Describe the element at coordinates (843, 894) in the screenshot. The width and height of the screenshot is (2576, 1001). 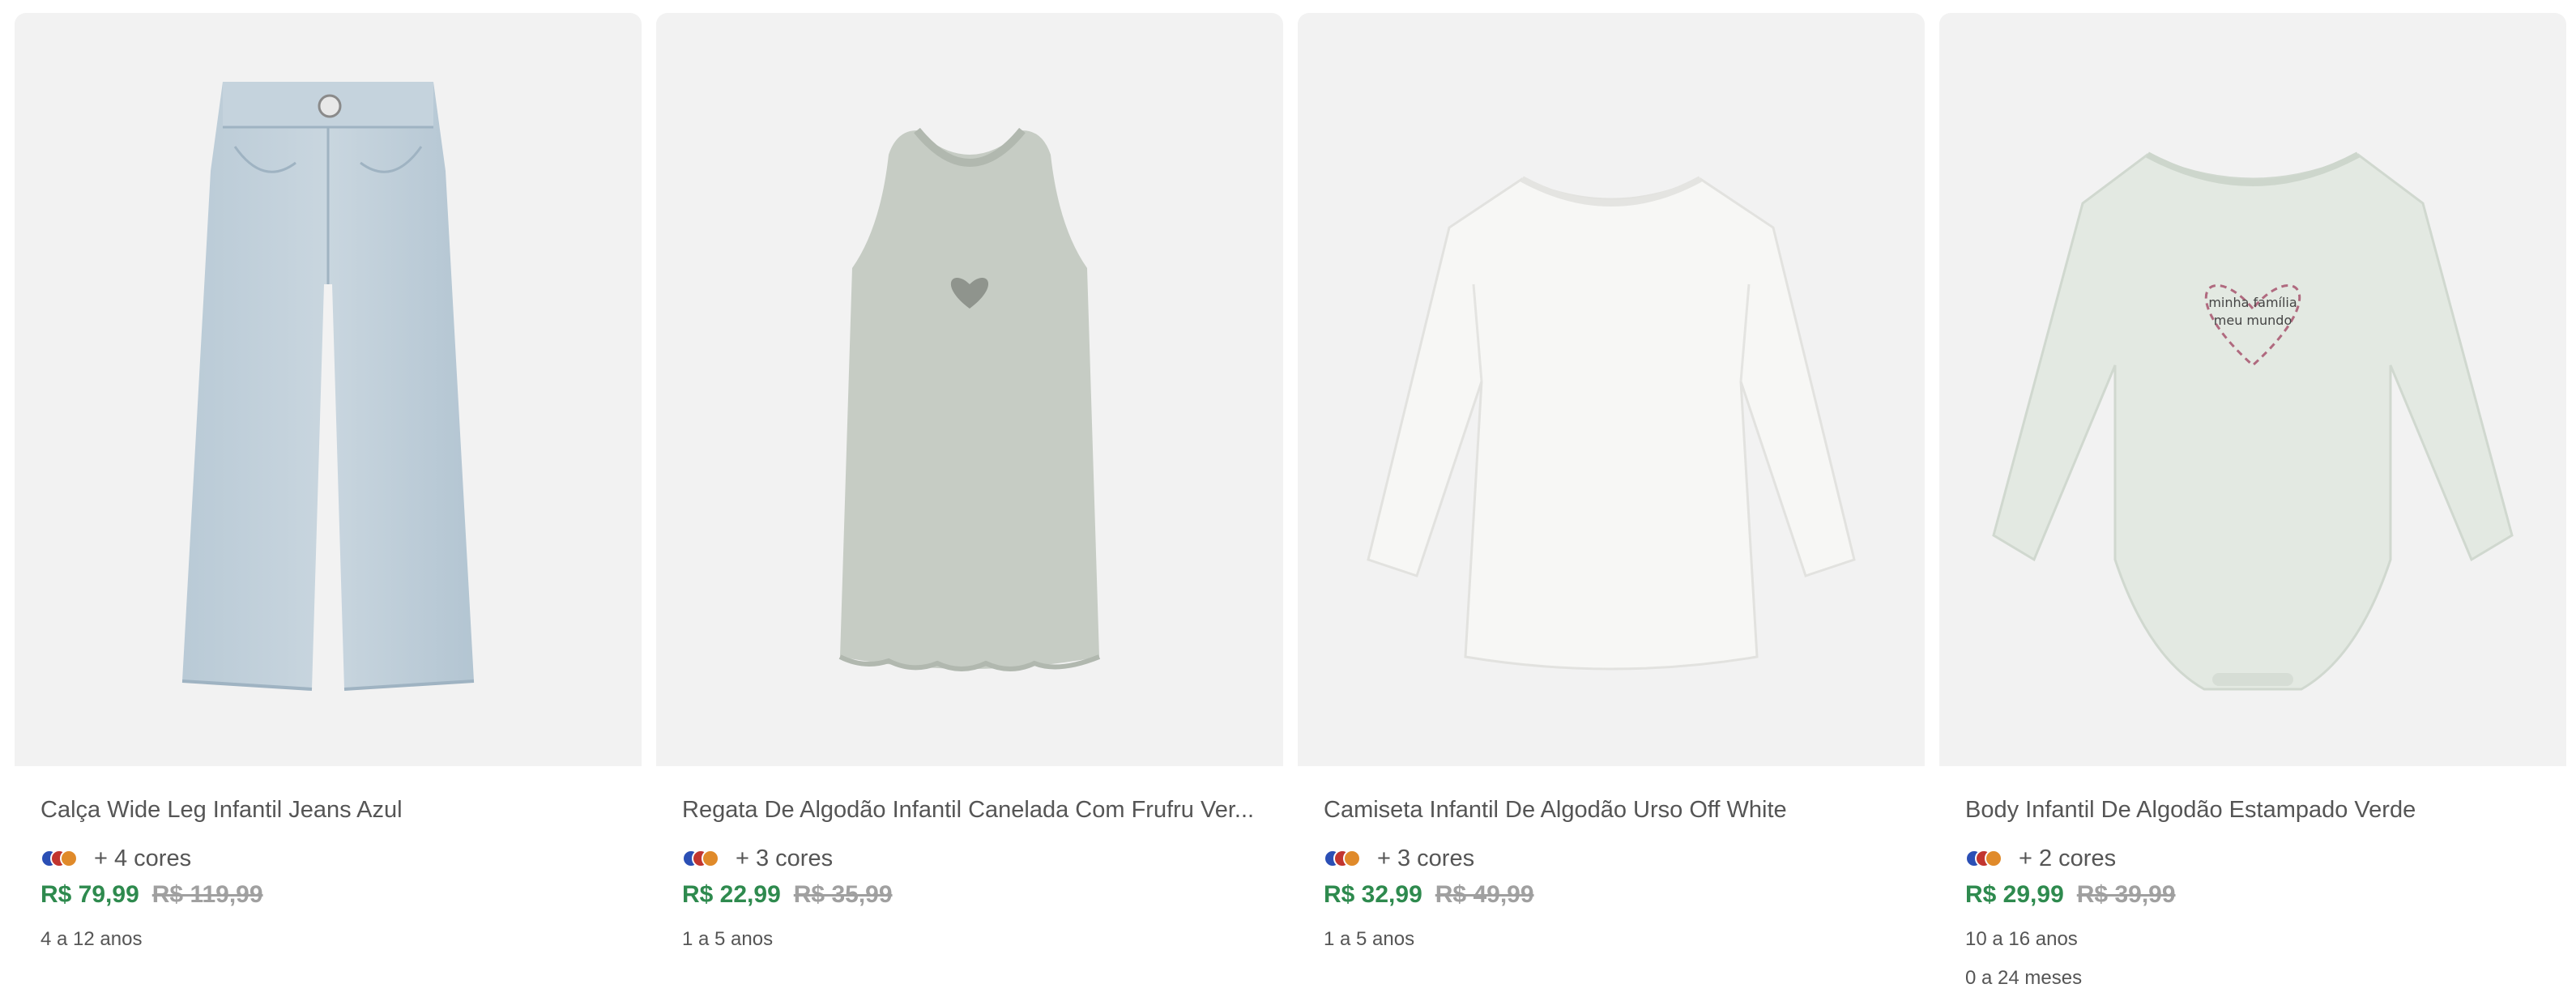
I see `original-price: R$ 35,99` at that location.